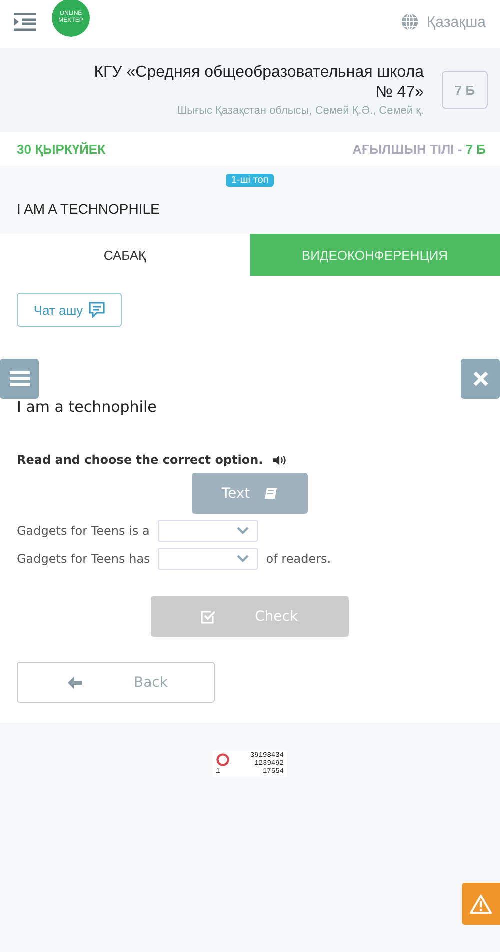  Describe the element at coordinates (83, 531) in the screenshot. I see `sentence-text: Gadgets for Teens is a` at that location.